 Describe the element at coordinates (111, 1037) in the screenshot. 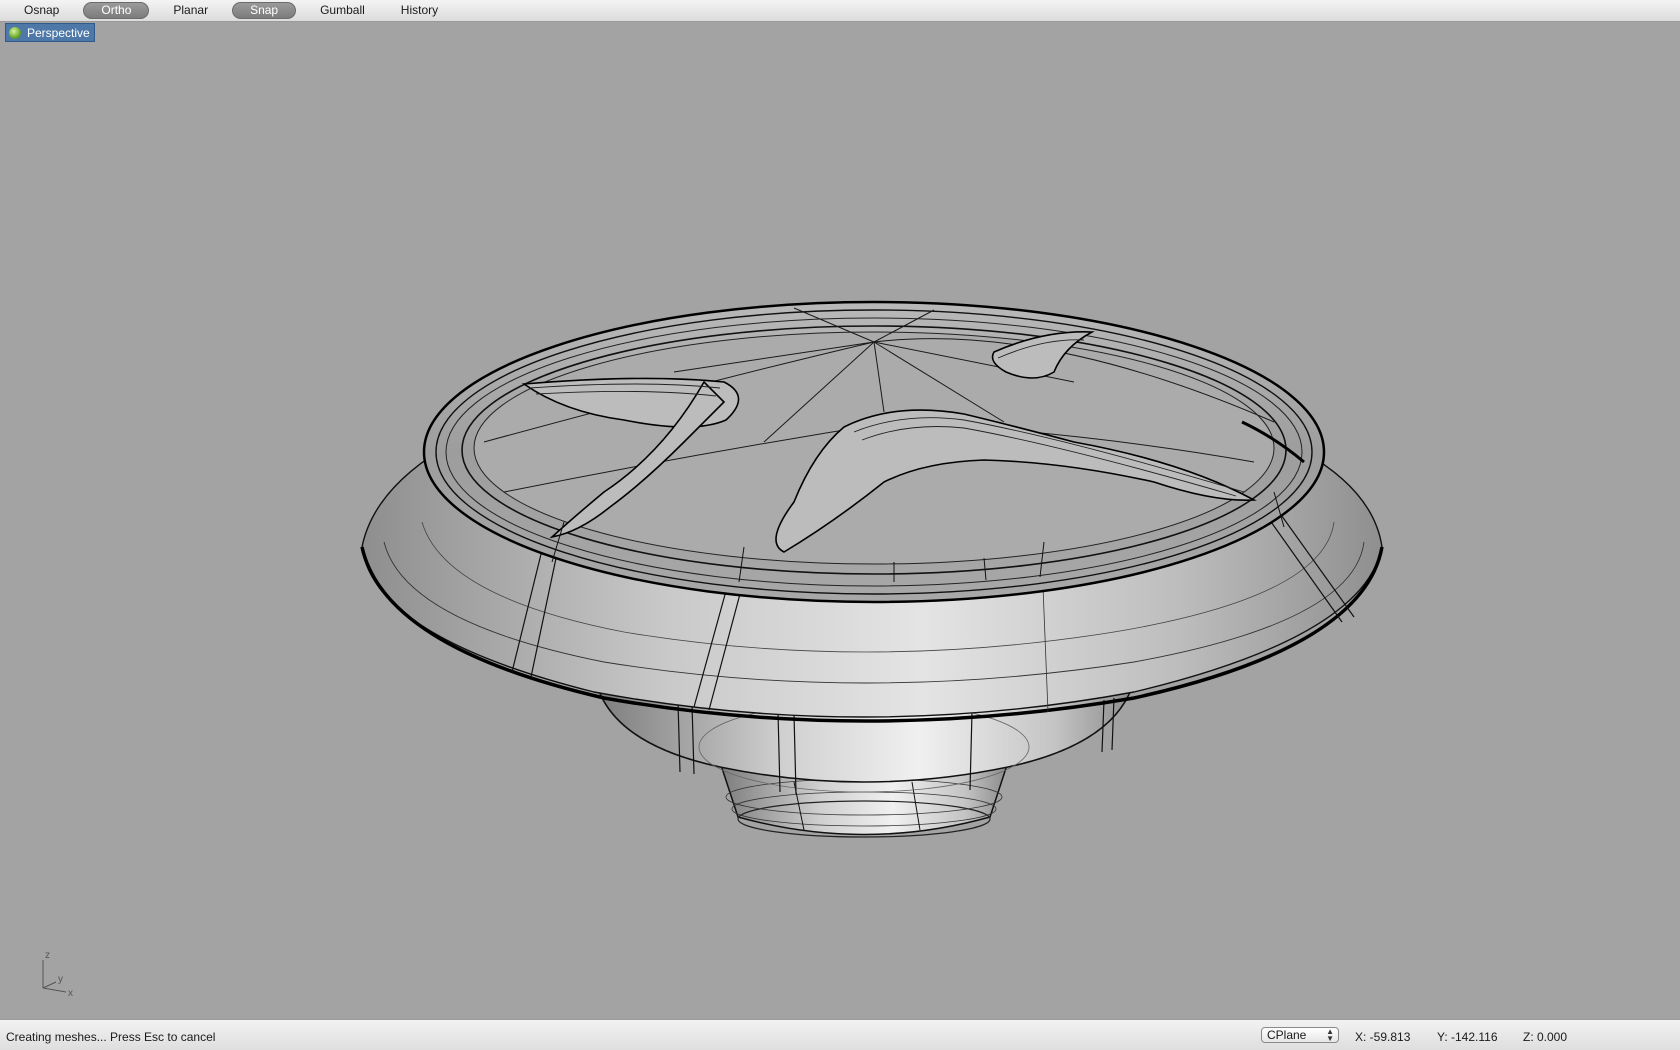

I see `status-message: Creating meshes... Press Esc to cancel` at that location.